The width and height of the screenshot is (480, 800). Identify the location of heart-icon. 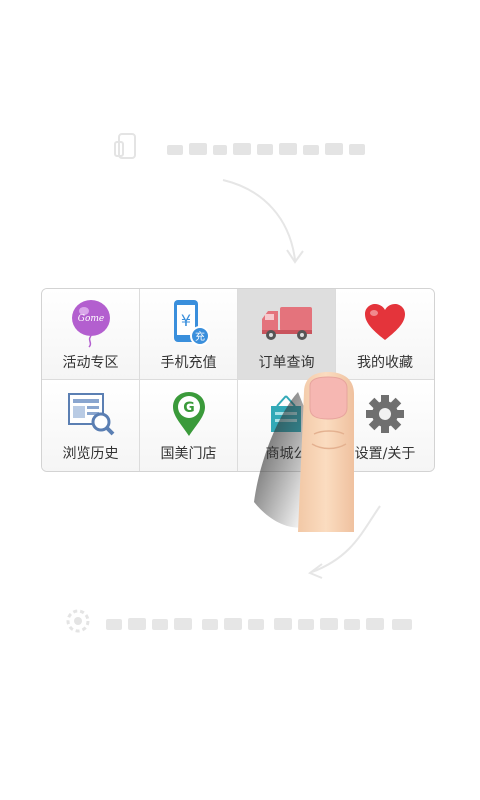
(385, 323).